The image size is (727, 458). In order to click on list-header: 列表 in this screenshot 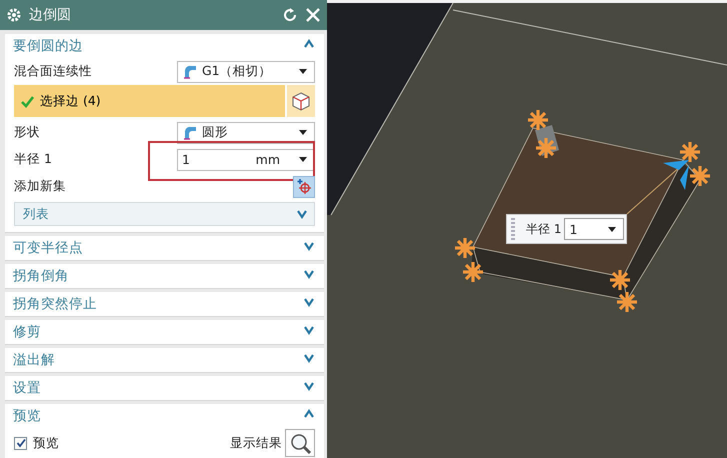, I will do `click(164, 214)`.